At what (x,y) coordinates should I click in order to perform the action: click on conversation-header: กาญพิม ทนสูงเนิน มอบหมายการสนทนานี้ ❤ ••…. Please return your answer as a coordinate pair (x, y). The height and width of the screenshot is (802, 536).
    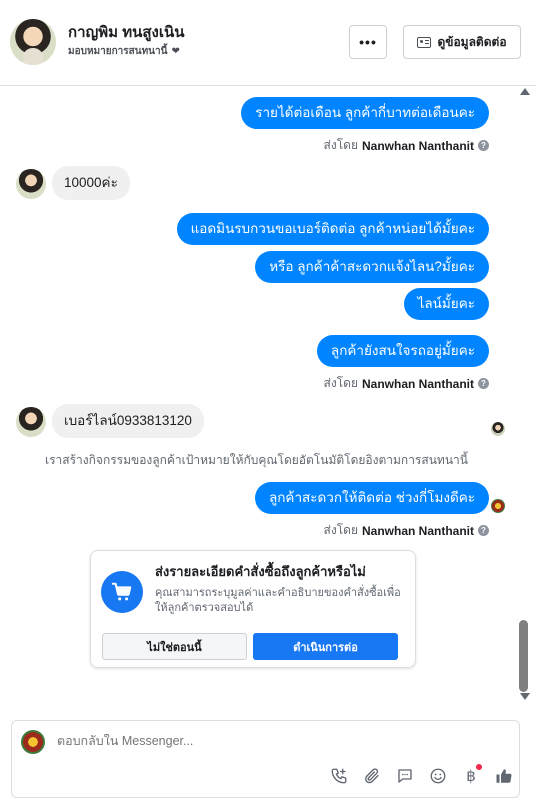
    Looking at the image, I should click on (268, 43).